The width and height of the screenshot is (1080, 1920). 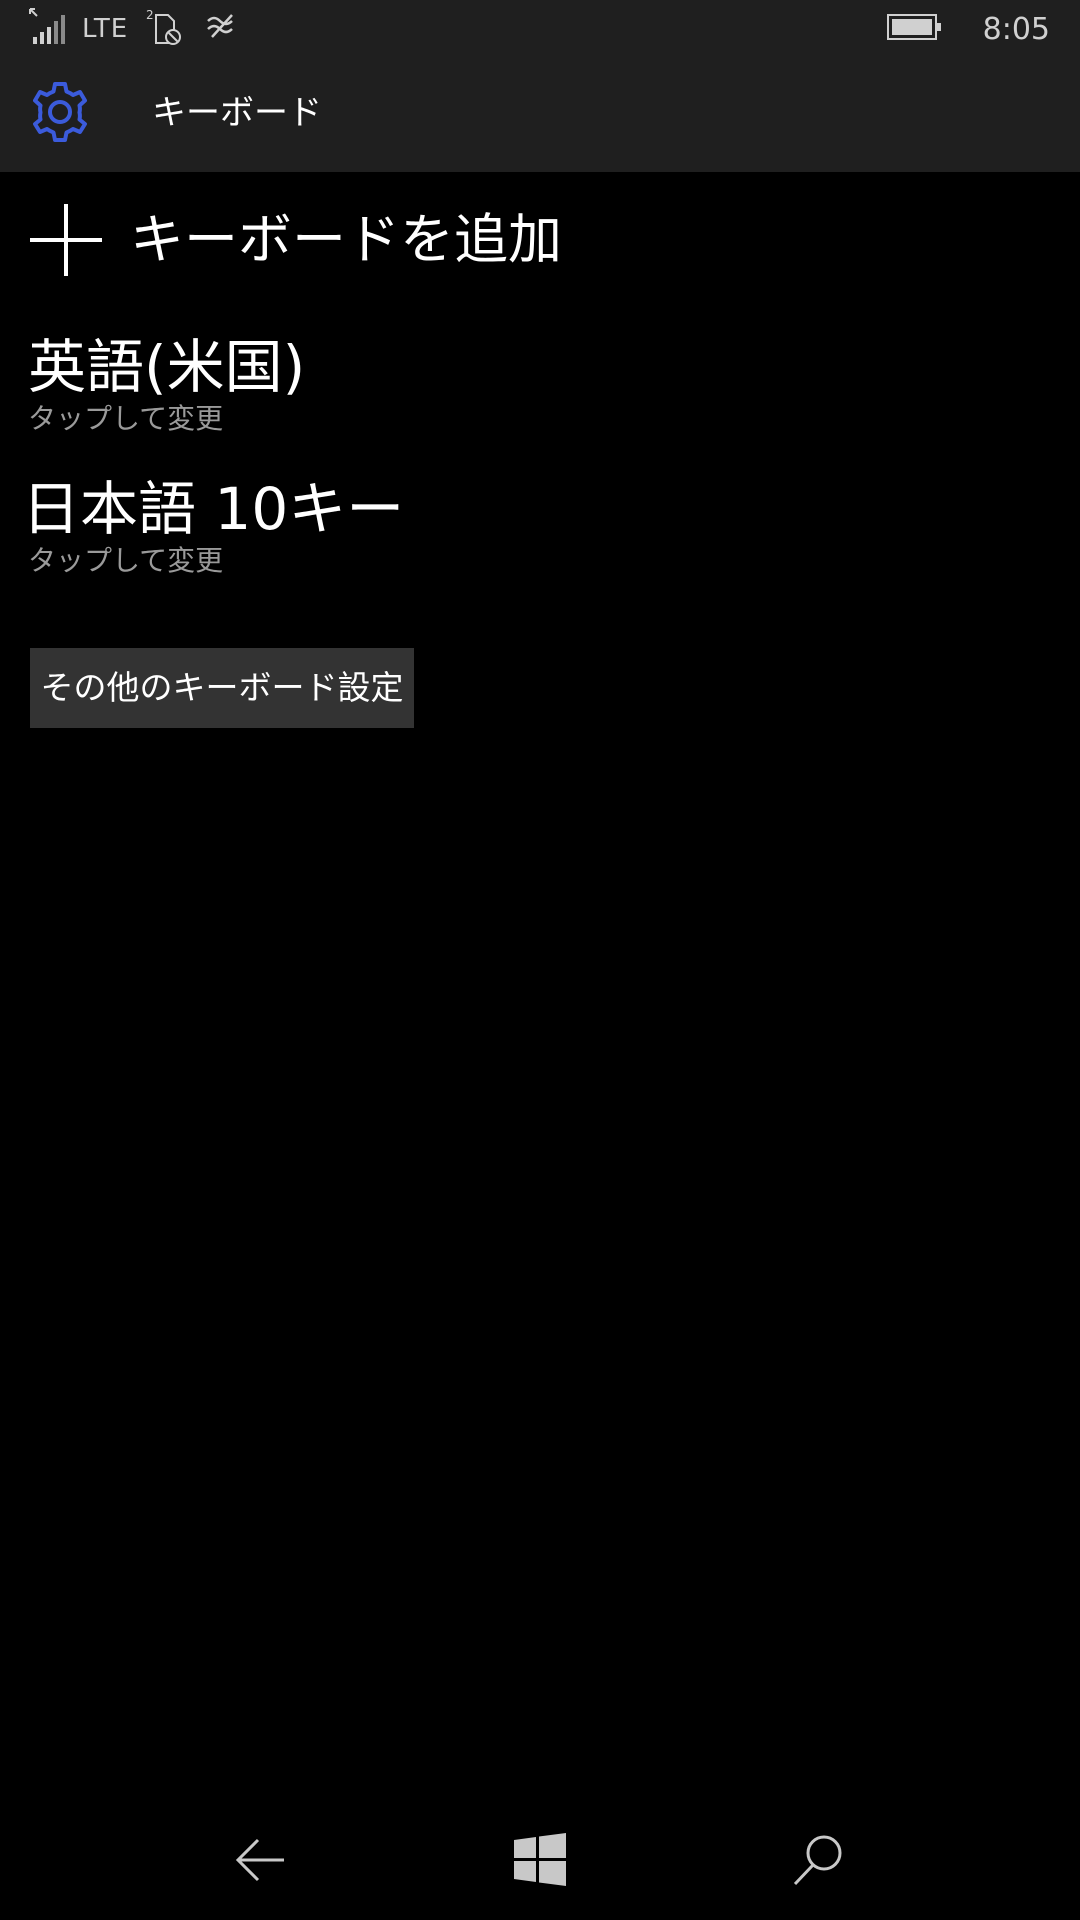 What do you see at coordinates (540, 115) in the screenshot?
I see `header: キーボード` at bounding box center [540, 115].